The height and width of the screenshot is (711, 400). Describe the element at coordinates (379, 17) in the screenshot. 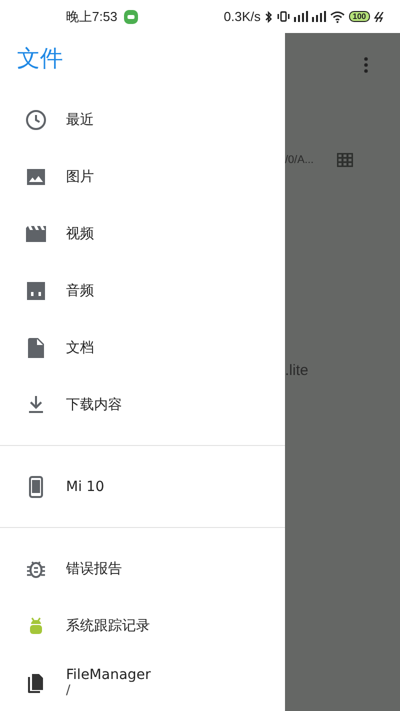

I see `charging-icon` at that location.